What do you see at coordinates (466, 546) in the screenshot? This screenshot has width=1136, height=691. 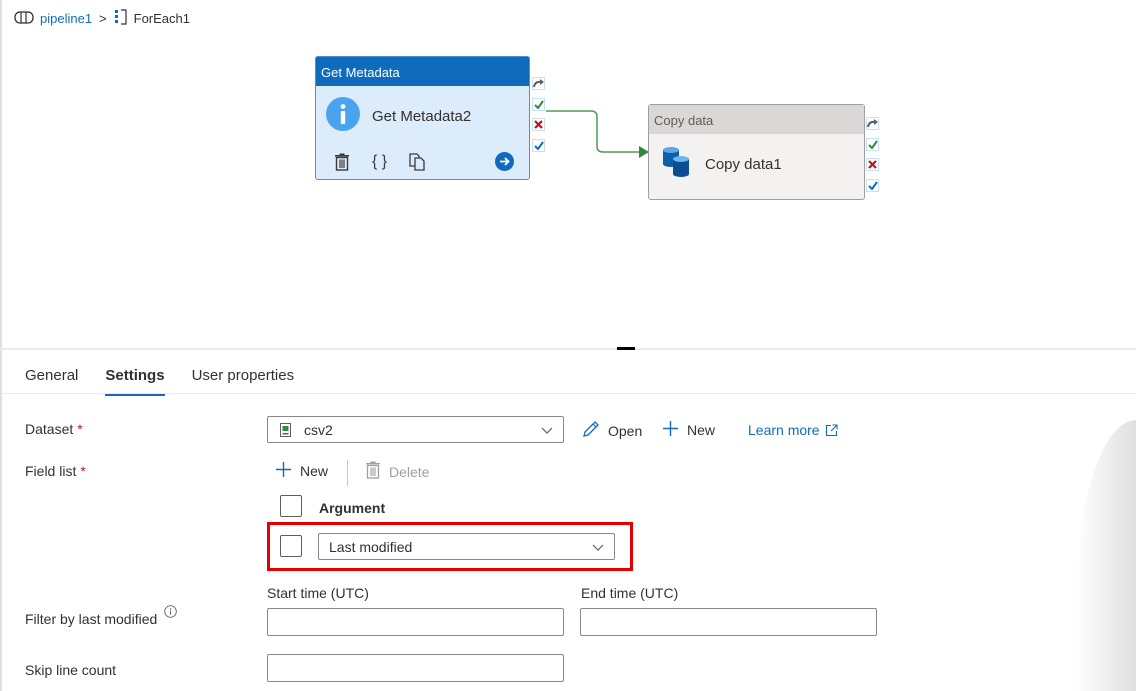 I see `argument-select: Last modified` at bounding box center [466, 546].